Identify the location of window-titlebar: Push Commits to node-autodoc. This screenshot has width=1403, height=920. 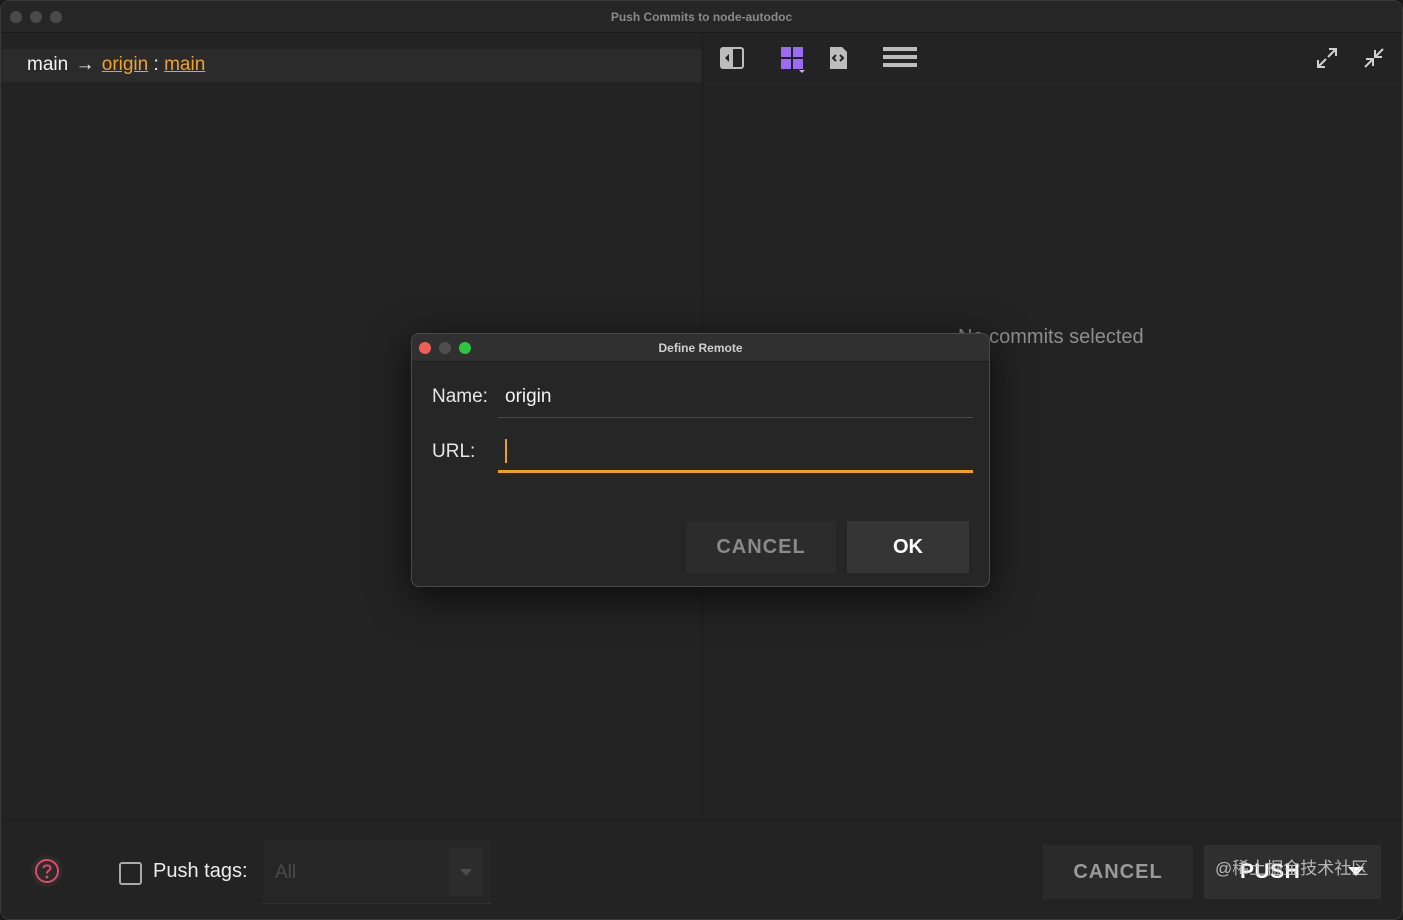
(701, 17).